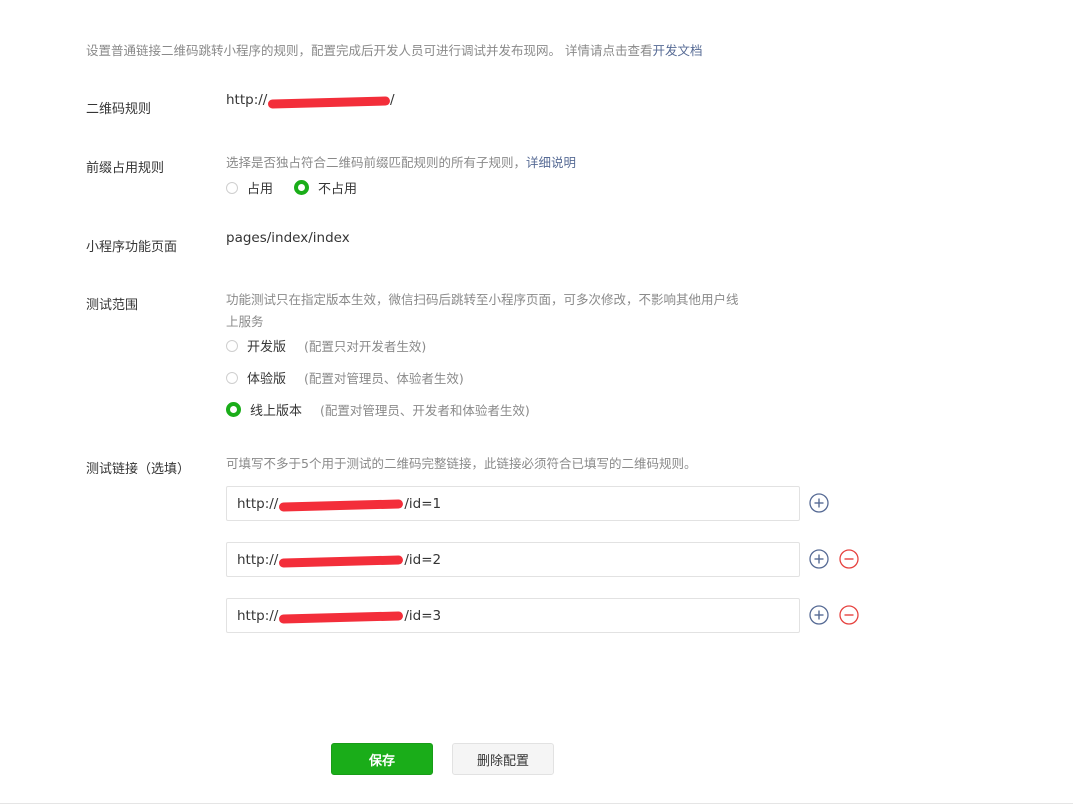  Describe the element at coordinates (461, 463) in the screenshot. I see `test-links-hint: 可填写不多于5个用于测试的二维码完整链接，此链接必须符合已填写的二维码规则。` at that location.